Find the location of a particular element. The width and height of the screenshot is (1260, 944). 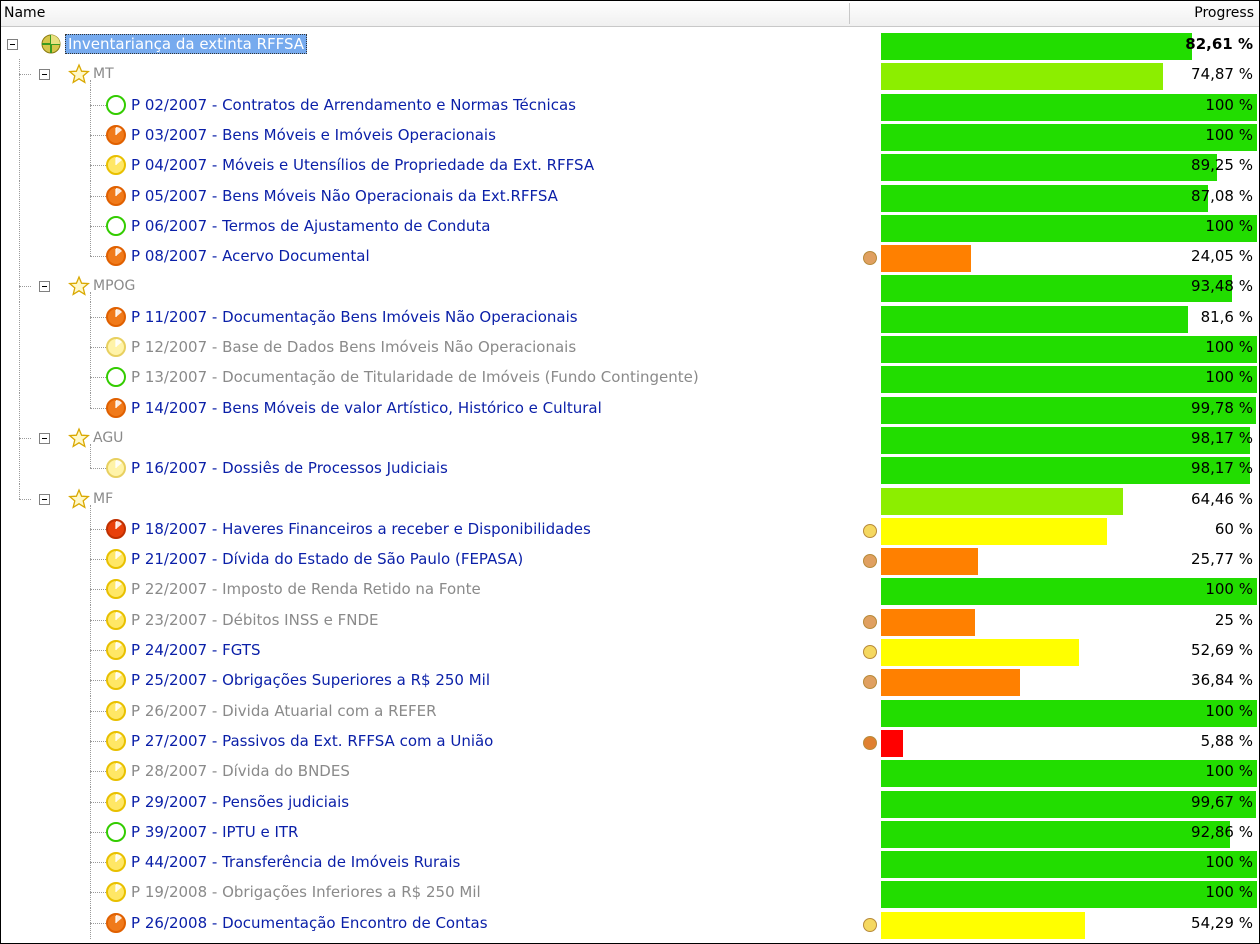

item-label: P 29/2007 - Pensões judiciais is located at coordinates (240, 802).